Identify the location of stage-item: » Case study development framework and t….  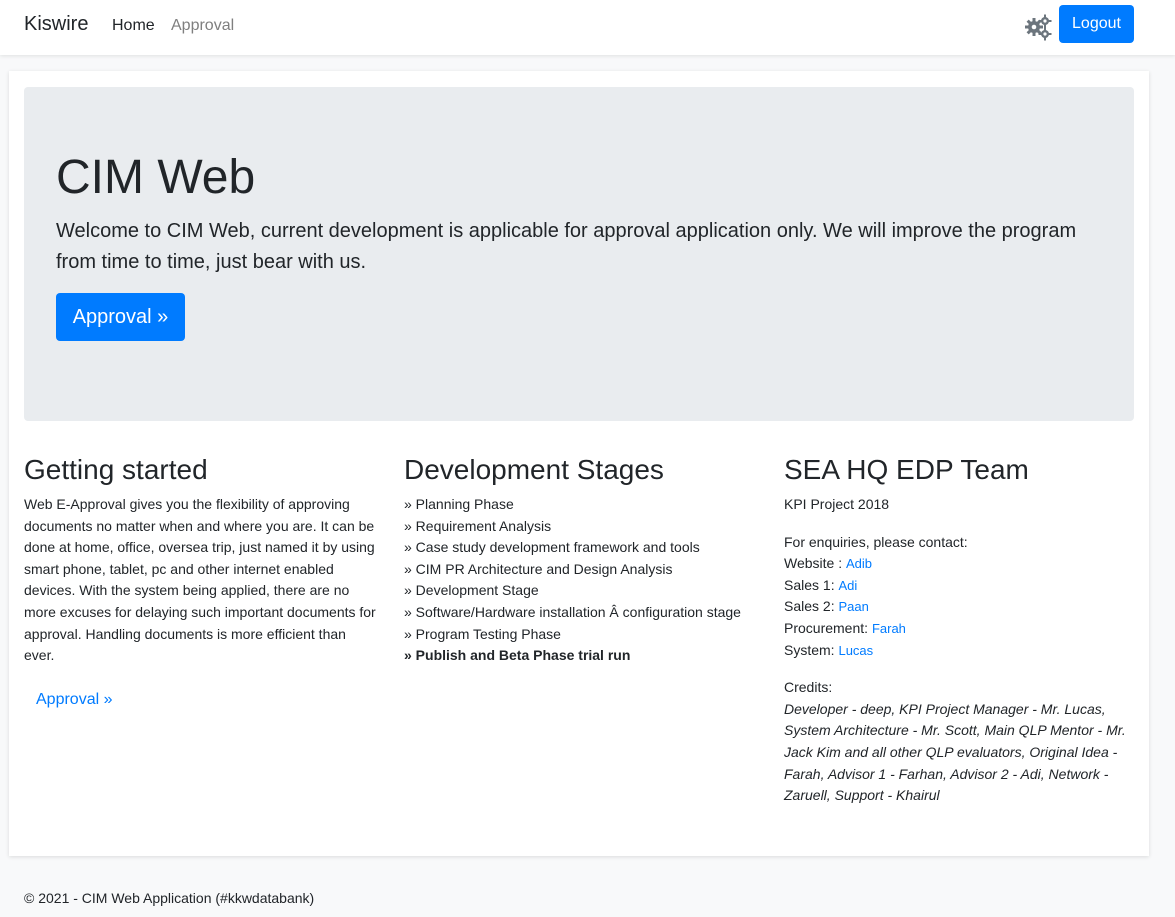
(552, 547).